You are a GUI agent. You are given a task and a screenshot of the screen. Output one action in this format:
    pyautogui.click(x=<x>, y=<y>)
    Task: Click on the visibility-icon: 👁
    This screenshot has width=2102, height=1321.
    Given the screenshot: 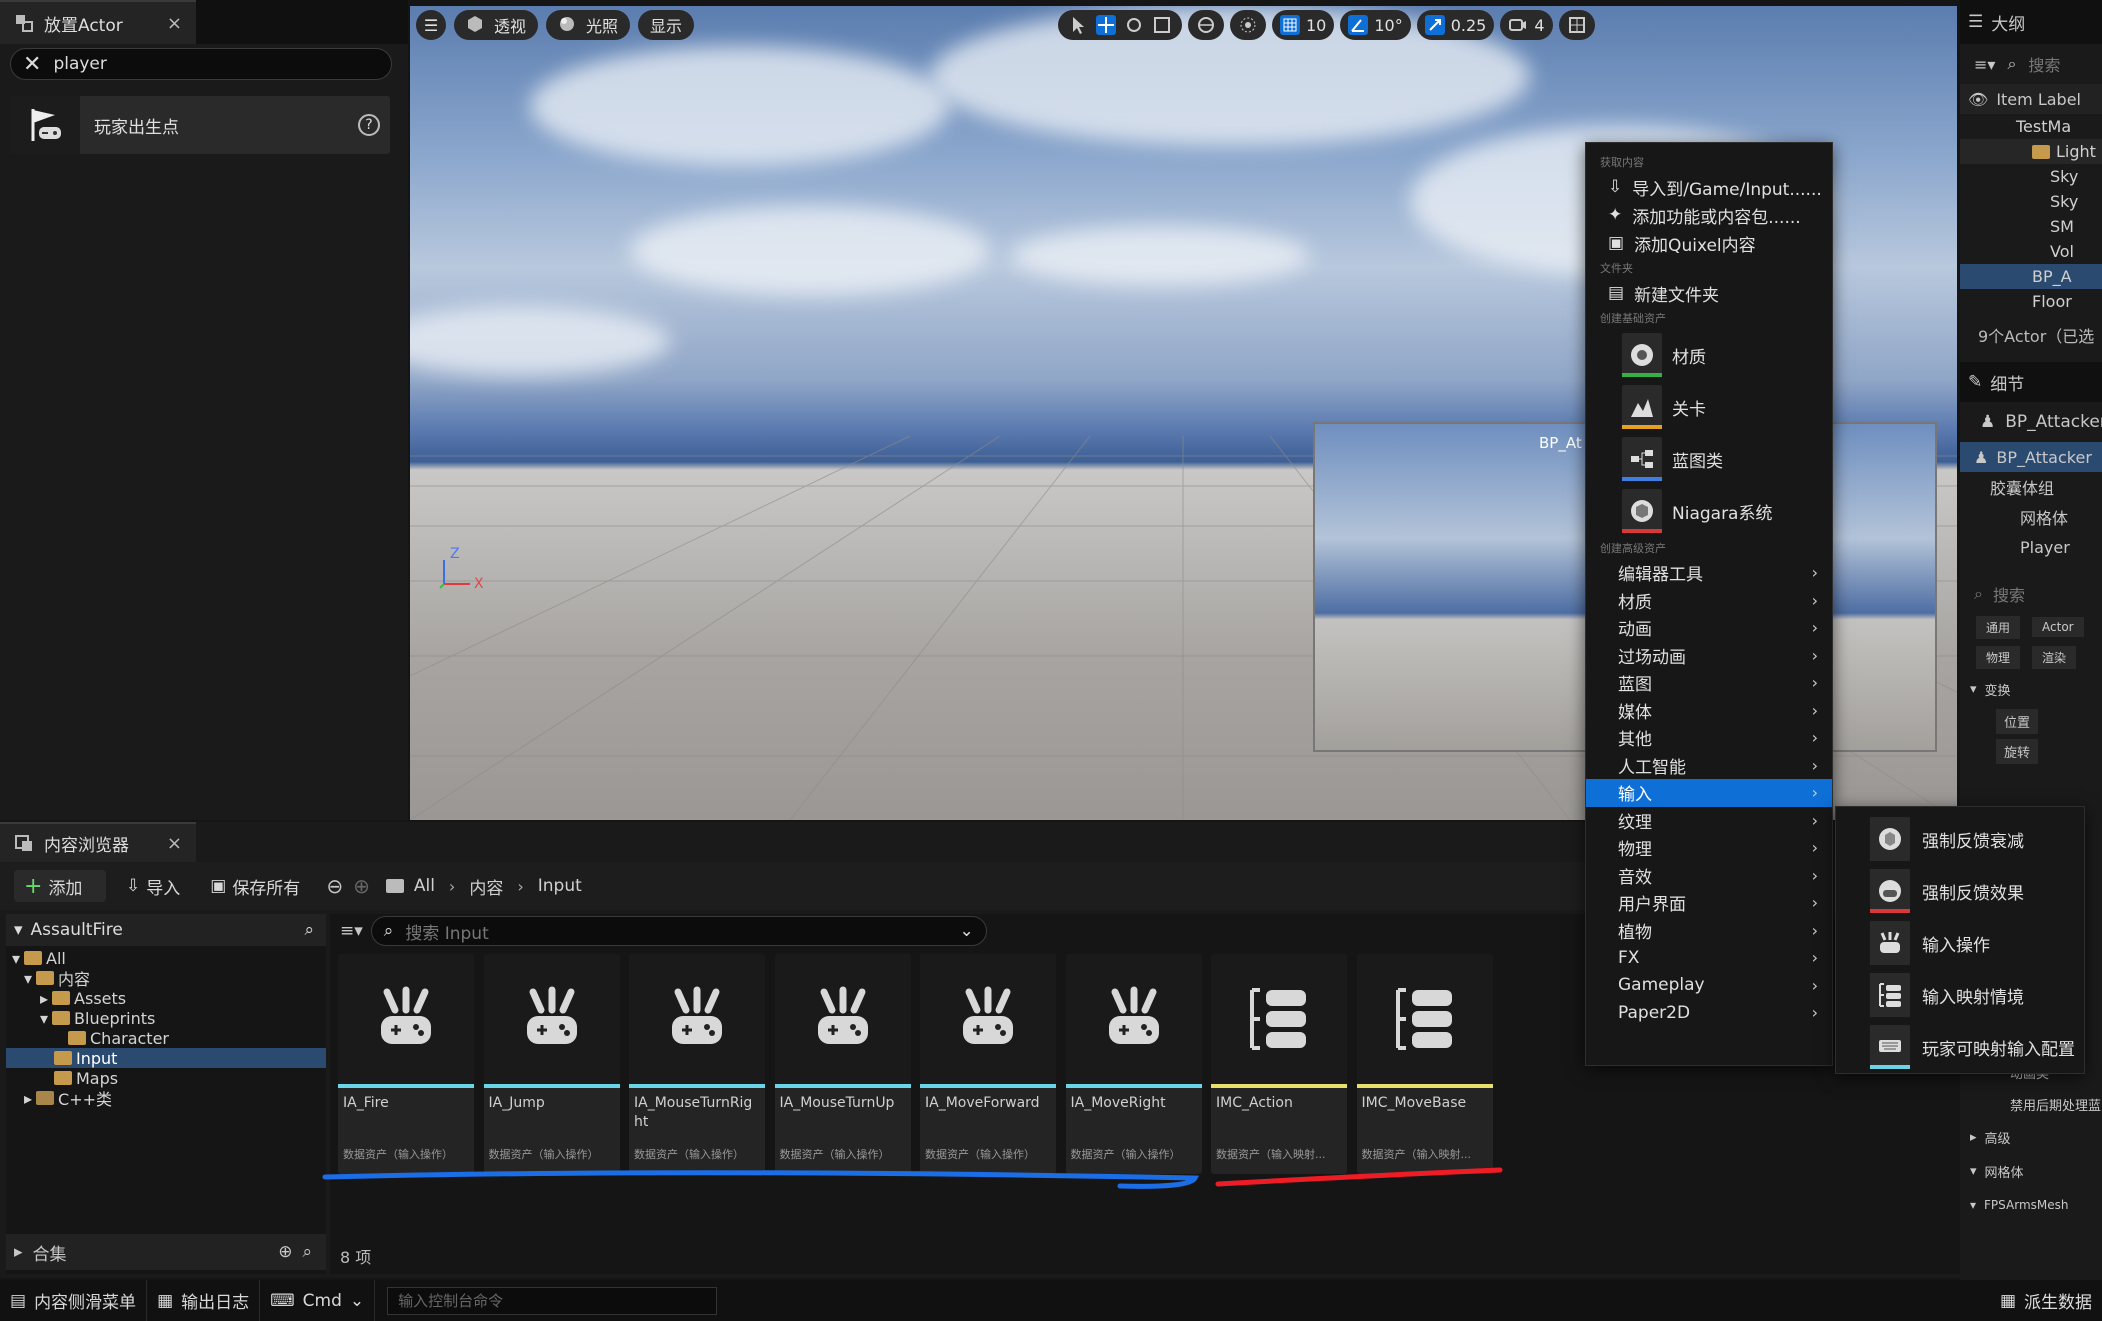 What is the action you would take?
    pyautogui.click(x=1978, y=99)
    